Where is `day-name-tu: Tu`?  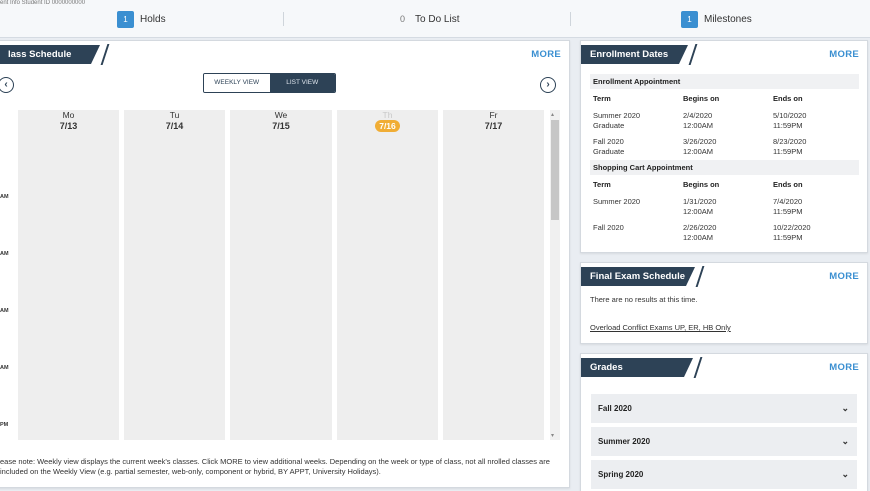 day-name-tu: Tu is located at coordinates (174, 115).